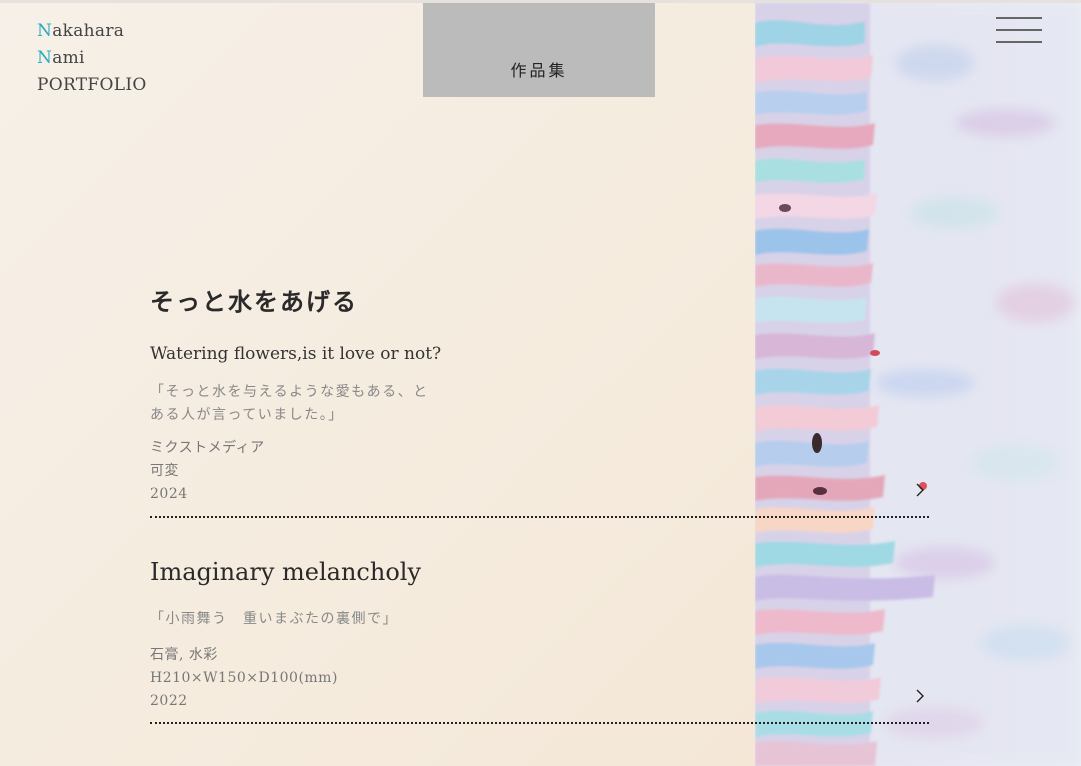 The height and width of the screenshot is (766, 1081). Describe the element at coordinates (285, 572) in the screenshot. I see `work-title: Imaginary melancholy` at that location.